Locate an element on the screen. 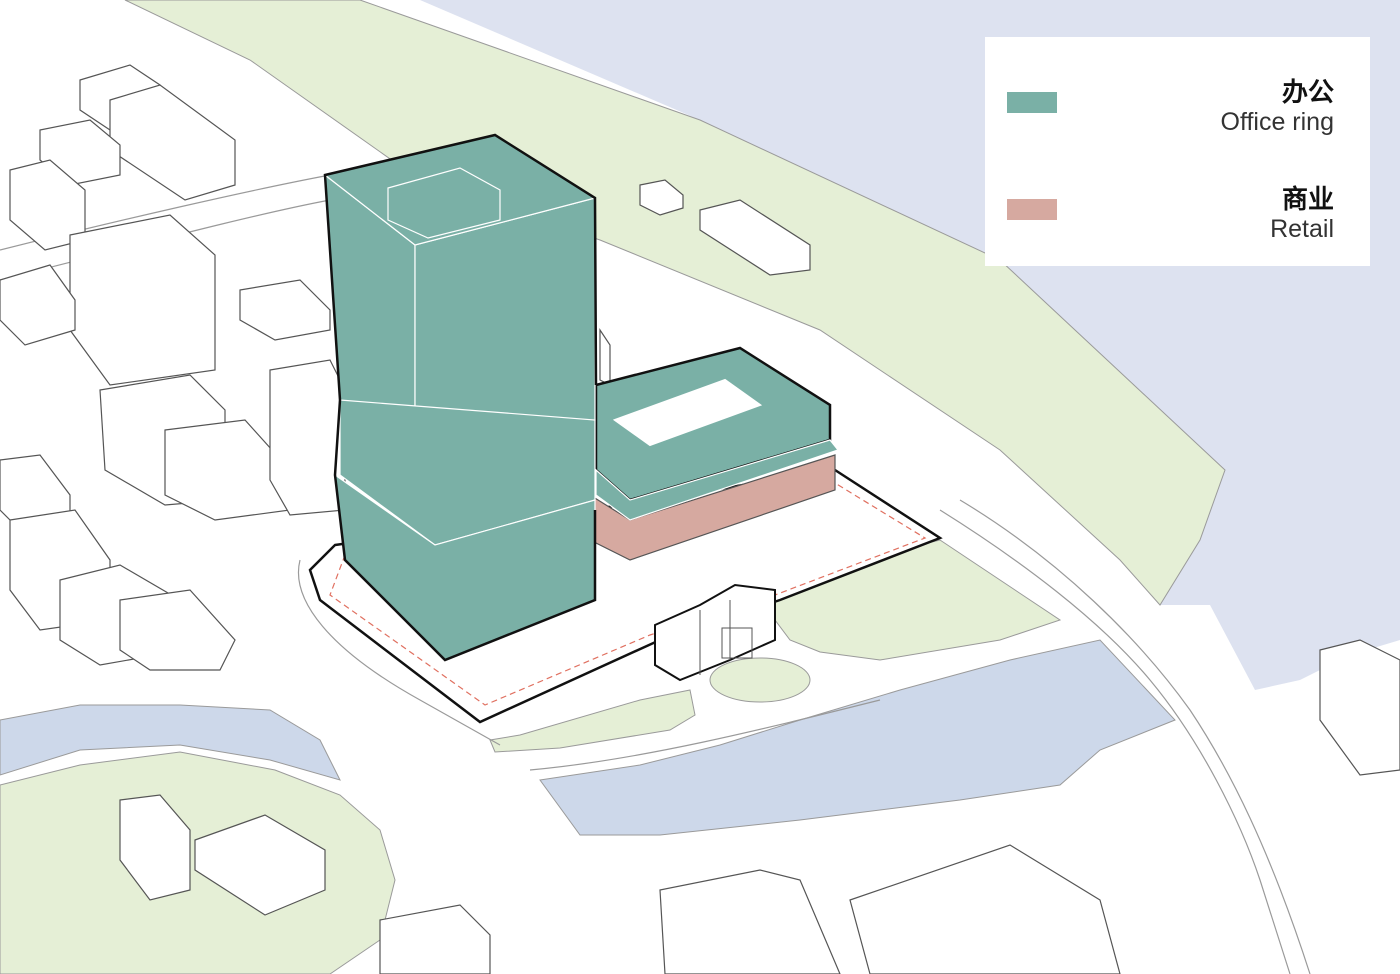 The image size is (1400, 974). plaza-green-oval is located at coordinates (760, 680).